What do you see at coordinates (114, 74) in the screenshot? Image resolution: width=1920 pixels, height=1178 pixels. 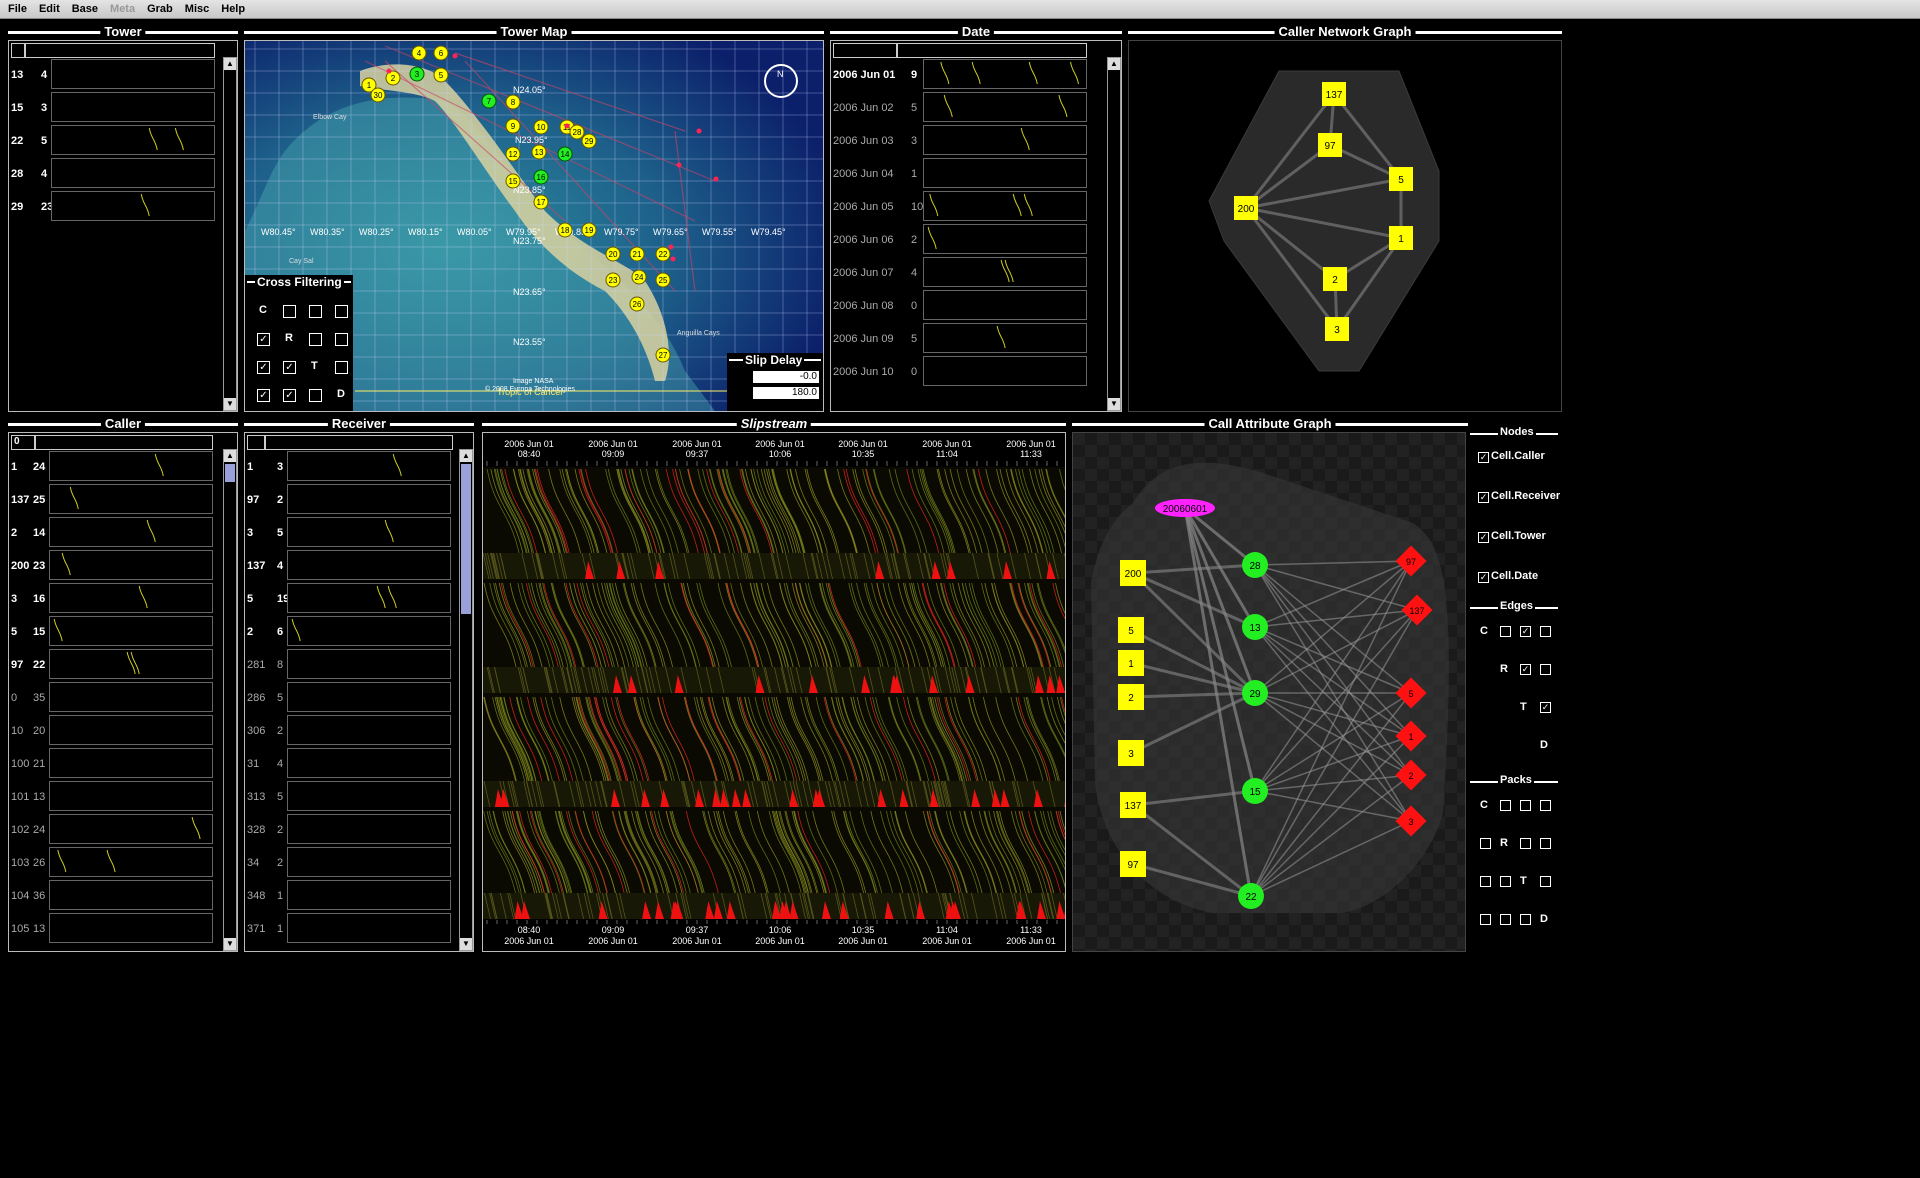 I see `tower-row: 13 4` at bounding box center [114, 74].